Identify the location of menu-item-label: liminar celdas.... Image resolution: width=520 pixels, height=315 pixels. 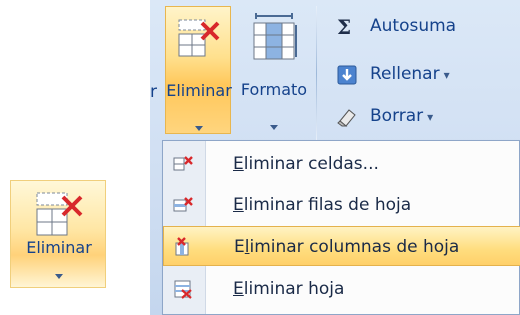
(311, 164).